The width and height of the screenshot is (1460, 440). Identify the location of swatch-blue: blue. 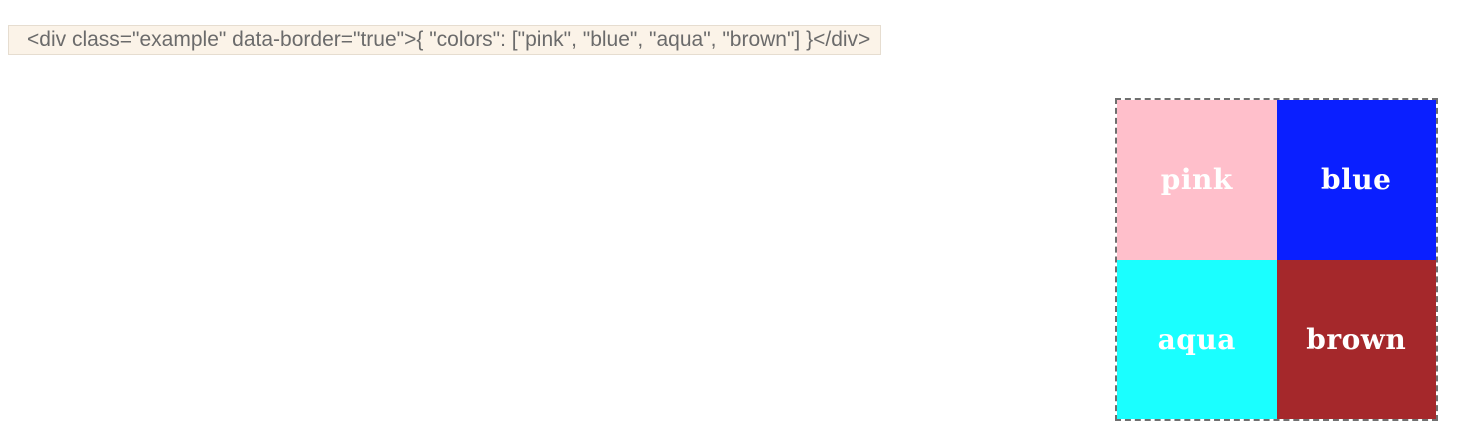
(1356, 180).